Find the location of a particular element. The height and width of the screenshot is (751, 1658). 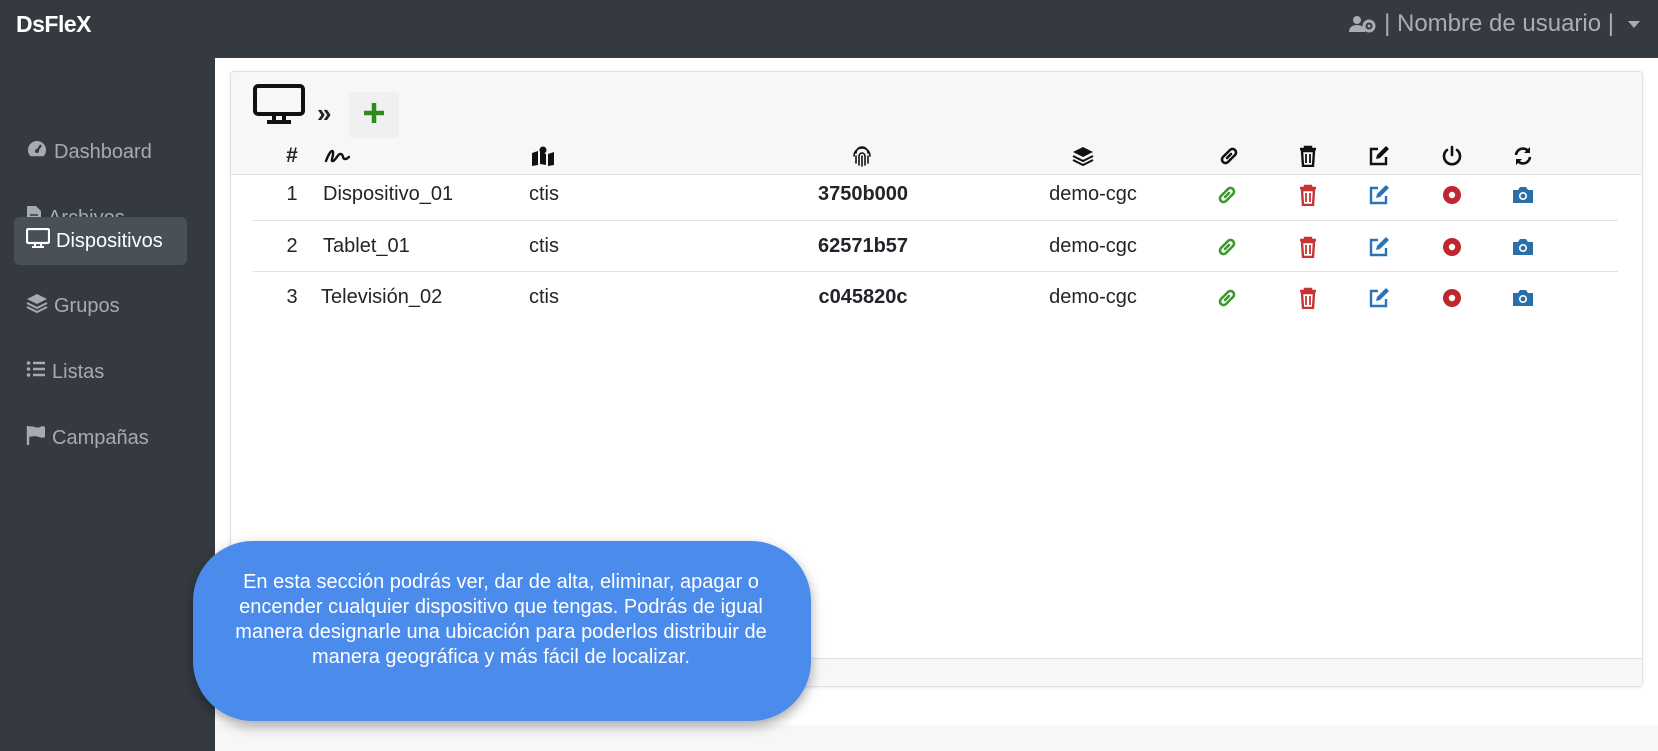

row-index: 2 is located at coordinates (292, 246).